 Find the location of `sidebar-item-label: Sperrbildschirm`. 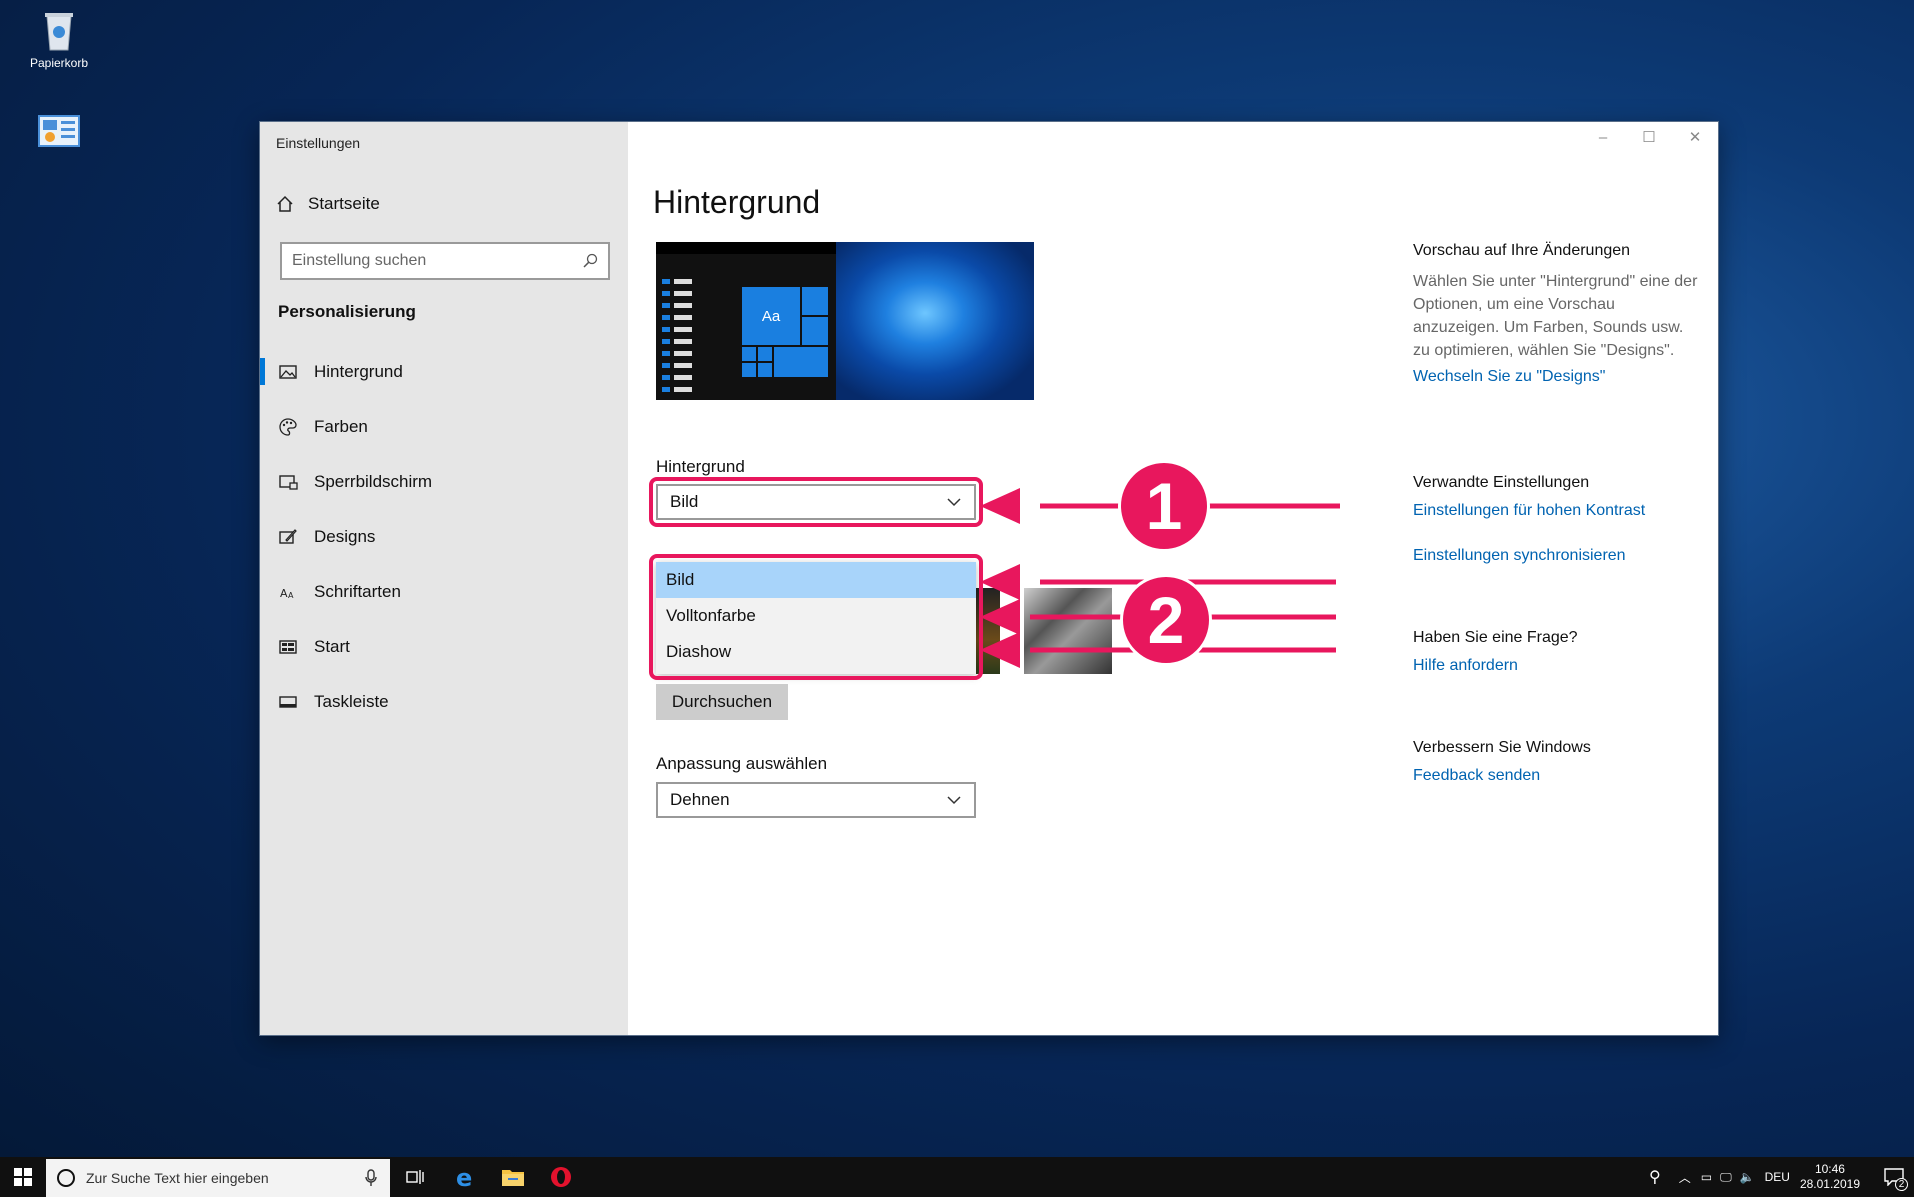

sidebar-item-label: Sperrbildschirm is located at coordinates (373, 481).